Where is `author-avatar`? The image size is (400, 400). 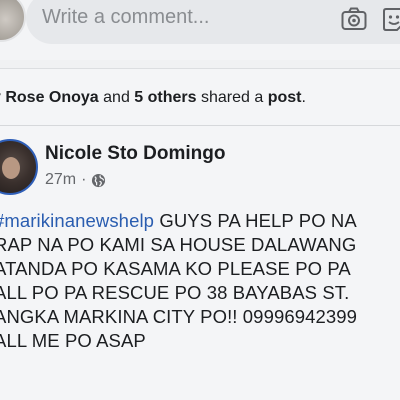 author-avatar is located at coordinates (19, 167).